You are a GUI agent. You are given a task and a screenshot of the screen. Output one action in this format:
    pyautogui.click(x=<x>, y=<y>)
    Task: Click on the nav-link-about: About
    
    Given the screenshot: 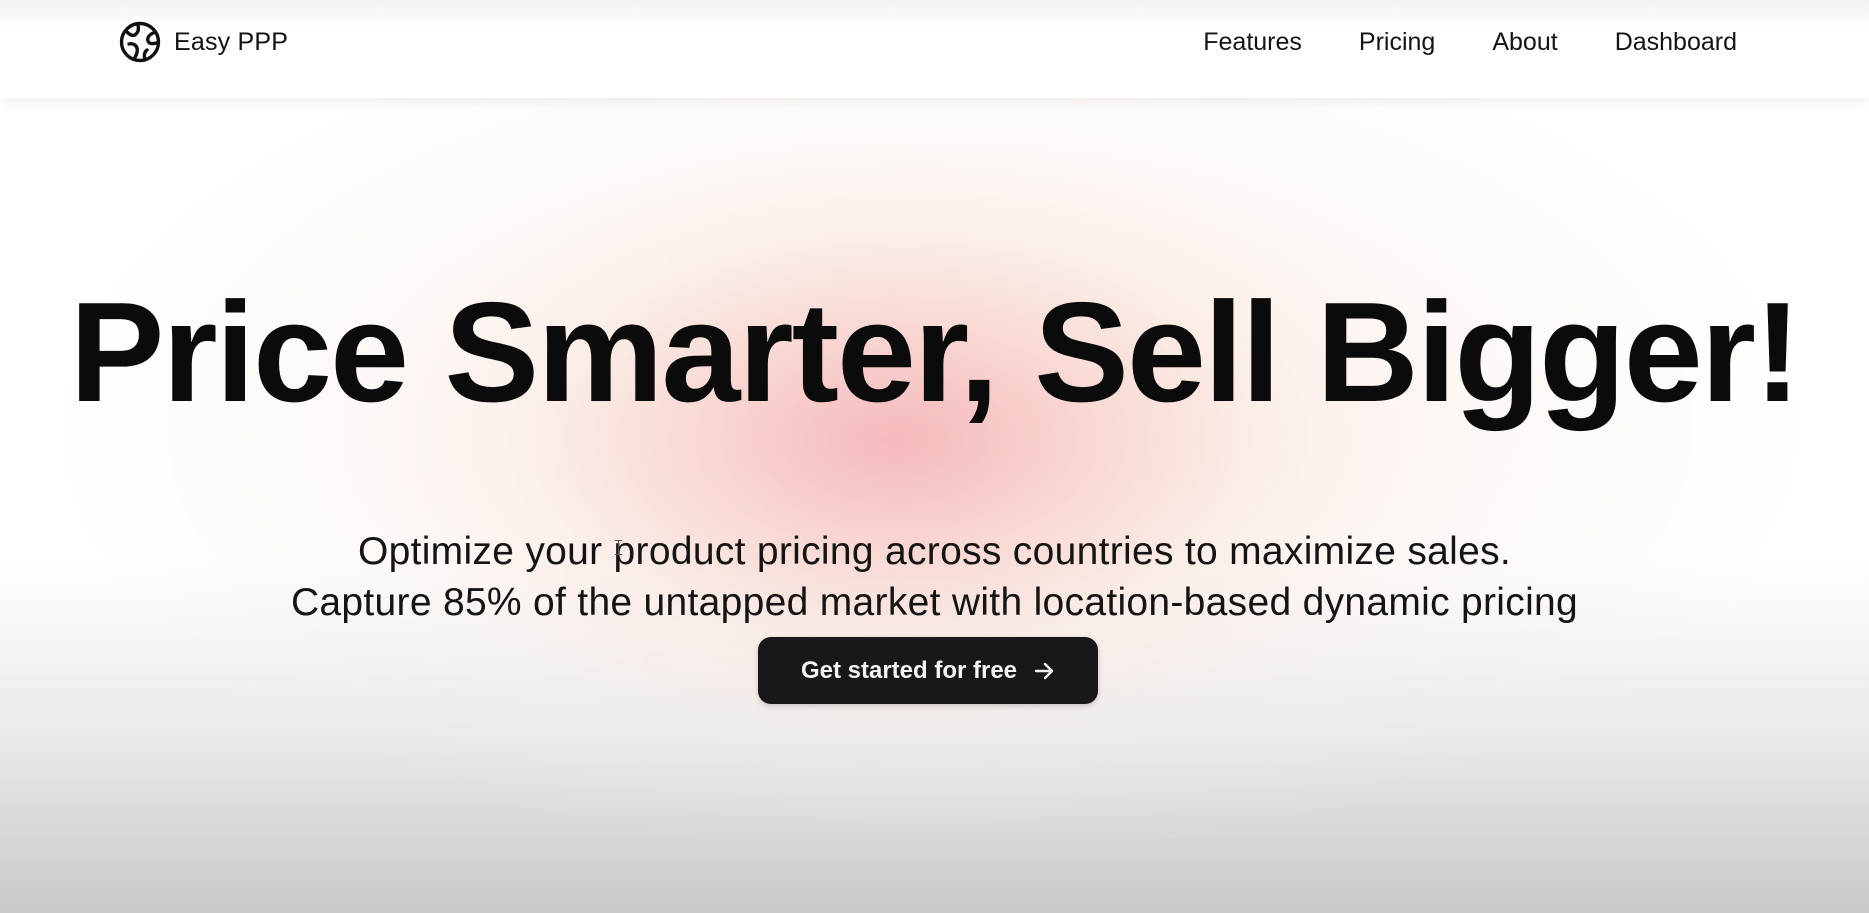 What is the action you would take?
    pyautogui.click(x=1524, y=42)
    